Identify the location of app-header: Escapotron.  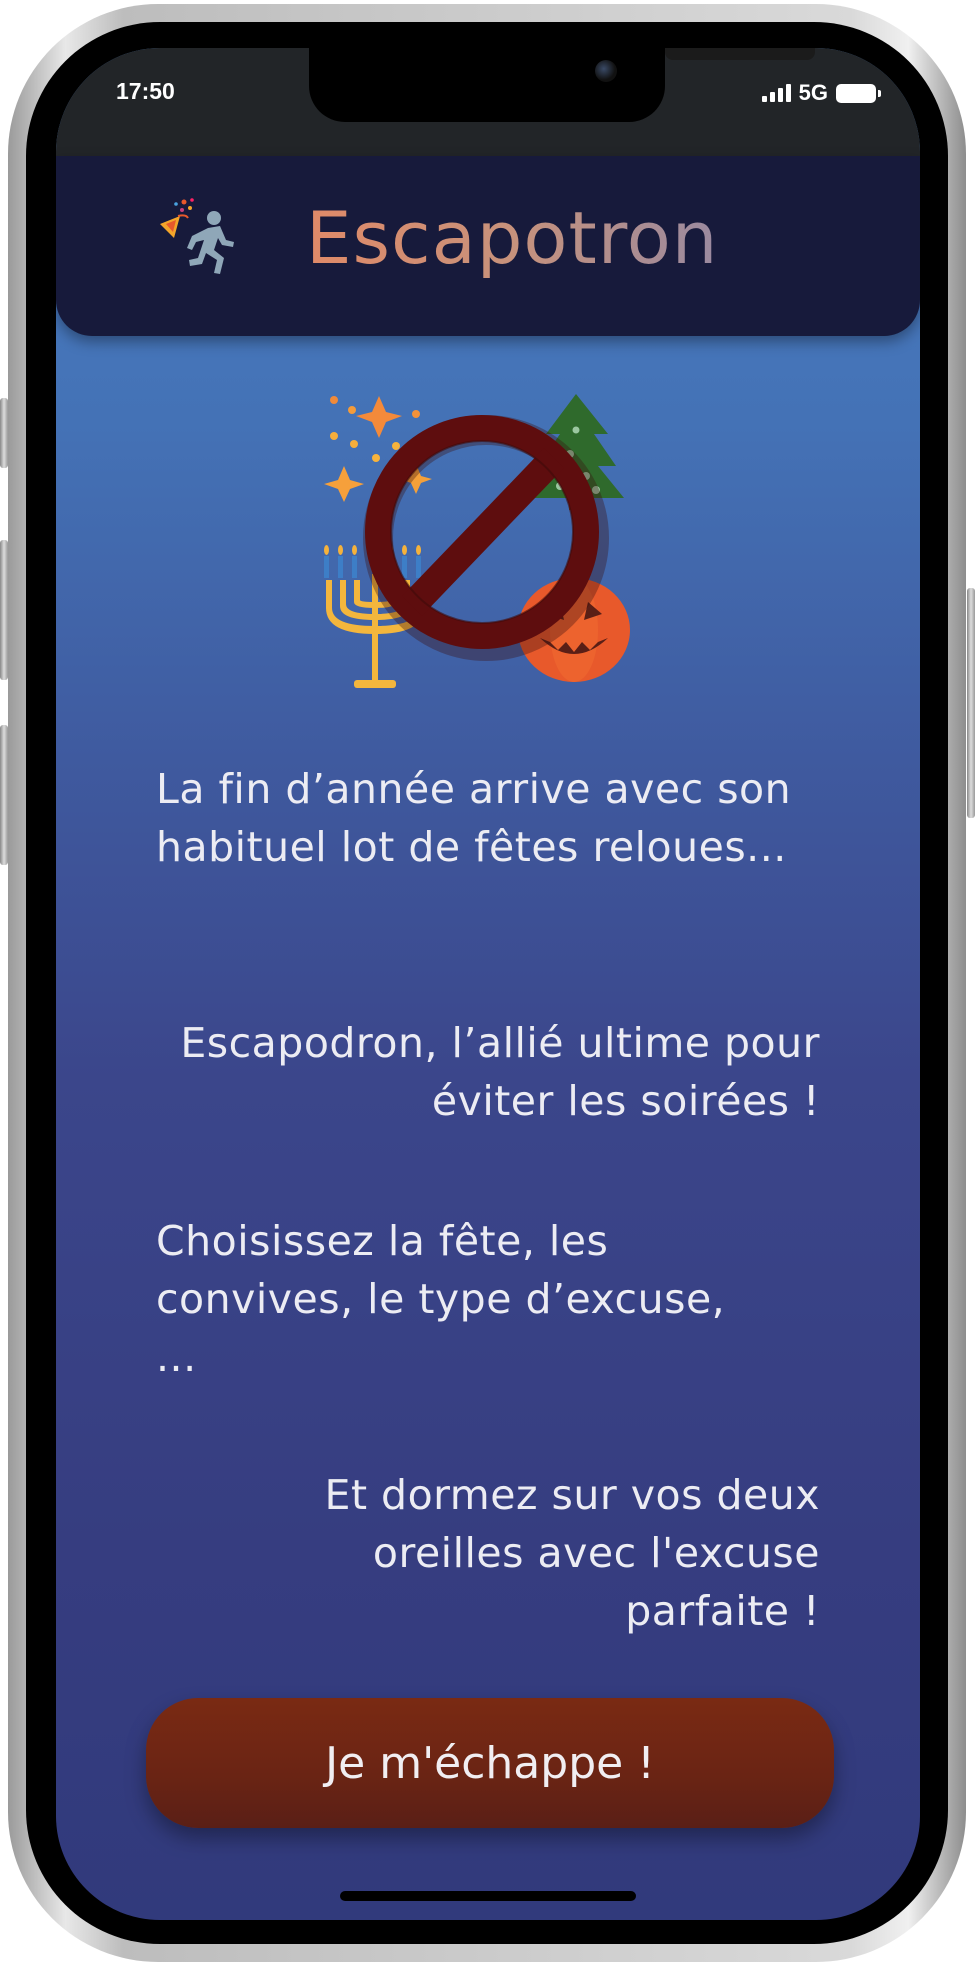
(488, 246).